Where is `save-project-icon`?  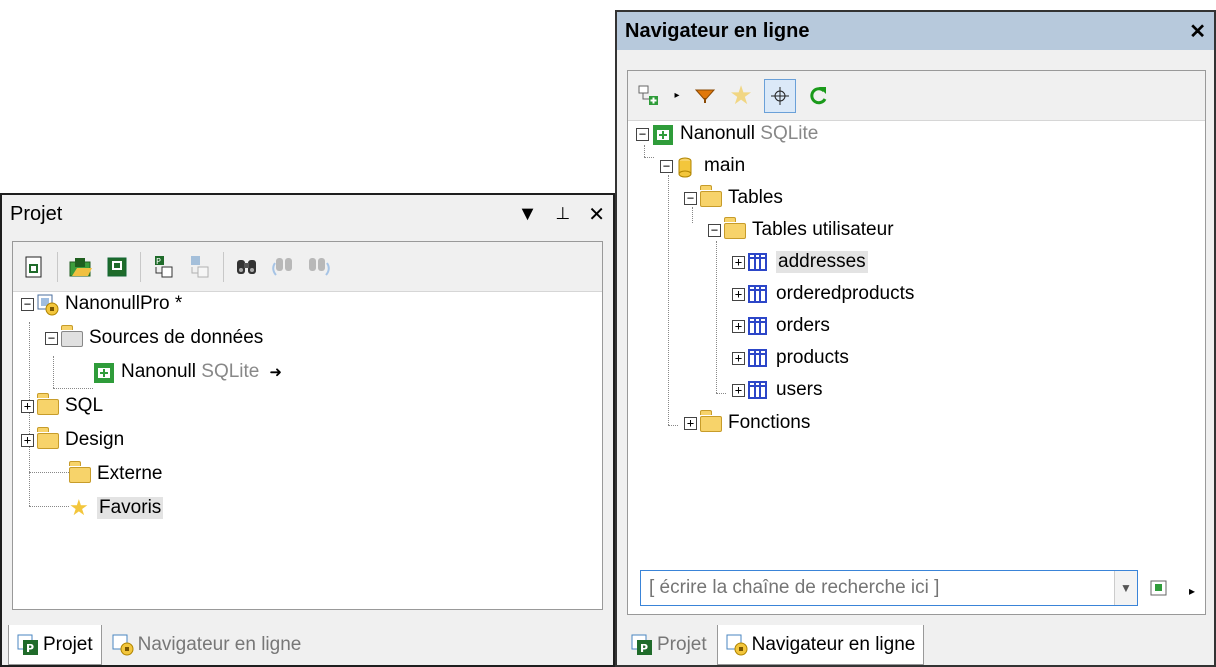
save-project-icon is located at coordinates (117, 267).